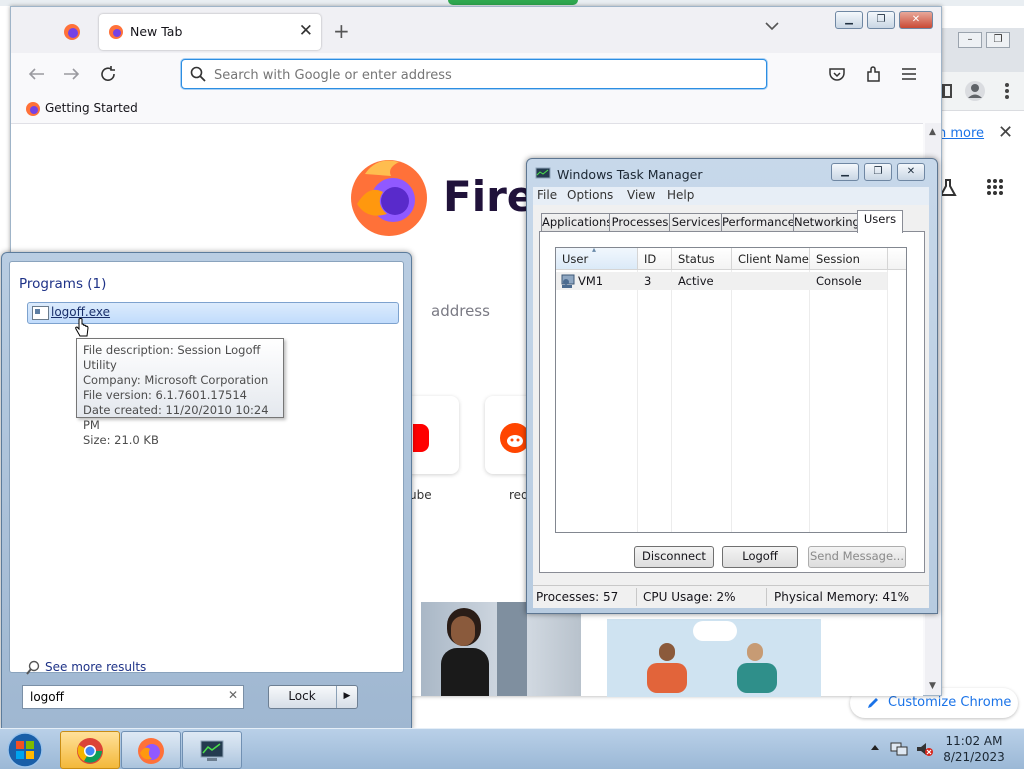 The image size is (1024, 769). What do you see at coordinates (975, 91) in the screenshot?
I see `profile-avatar-icon` at bounding box center [975, 91].